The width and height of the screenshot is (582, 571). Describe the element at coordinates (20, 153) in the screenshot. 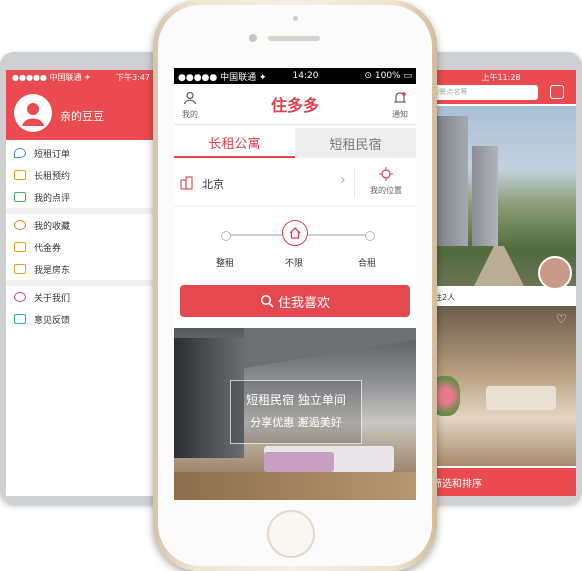

I see `location-icon` at that location.